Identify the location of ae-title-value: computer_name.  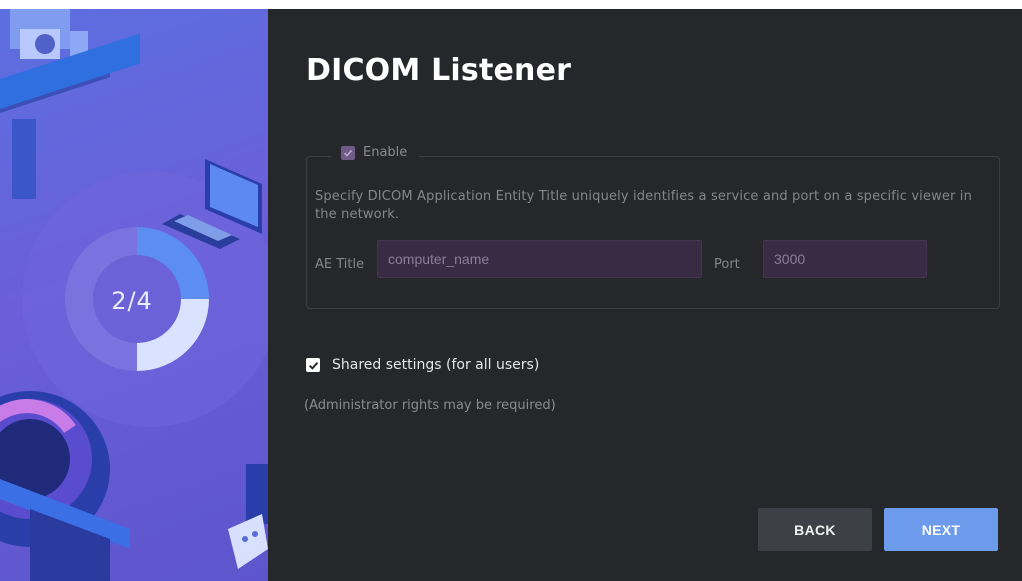
(439, 259).